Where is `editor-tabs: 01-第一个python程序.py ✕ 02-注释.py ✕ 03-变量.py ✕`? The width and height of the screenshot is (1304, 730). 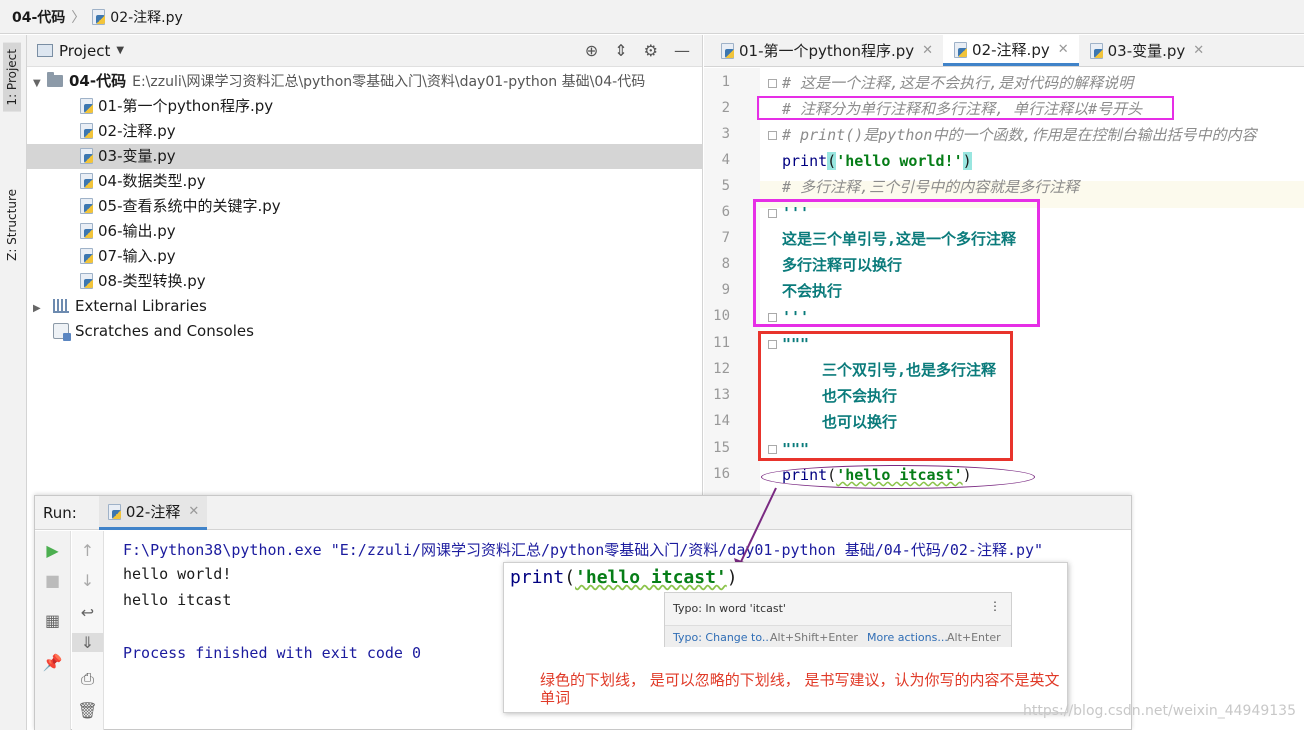 editor-tabs: 01-第一个python程序.py ✕ 02-注释.py ✕ 03-变量.py ✕ is located at coordinates (1004, 51).